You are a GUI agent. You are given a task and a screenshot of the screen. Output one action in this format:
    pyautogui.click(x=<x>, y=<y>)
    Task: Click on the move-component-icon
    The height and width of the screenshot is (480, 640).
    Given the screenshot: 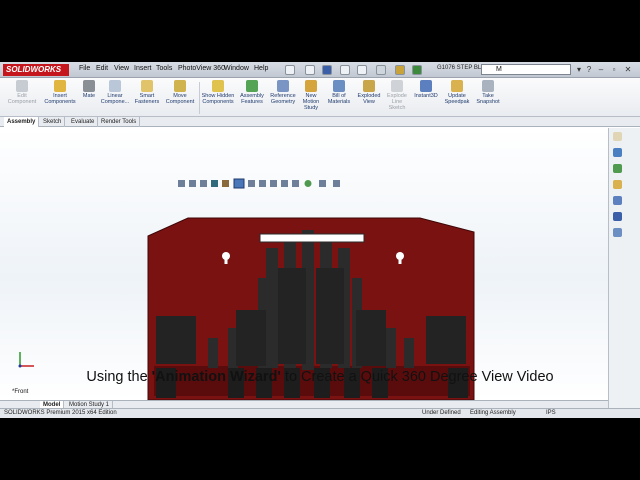 What is the action you would take?
    pyautogui.click(x=180, y=86)
    